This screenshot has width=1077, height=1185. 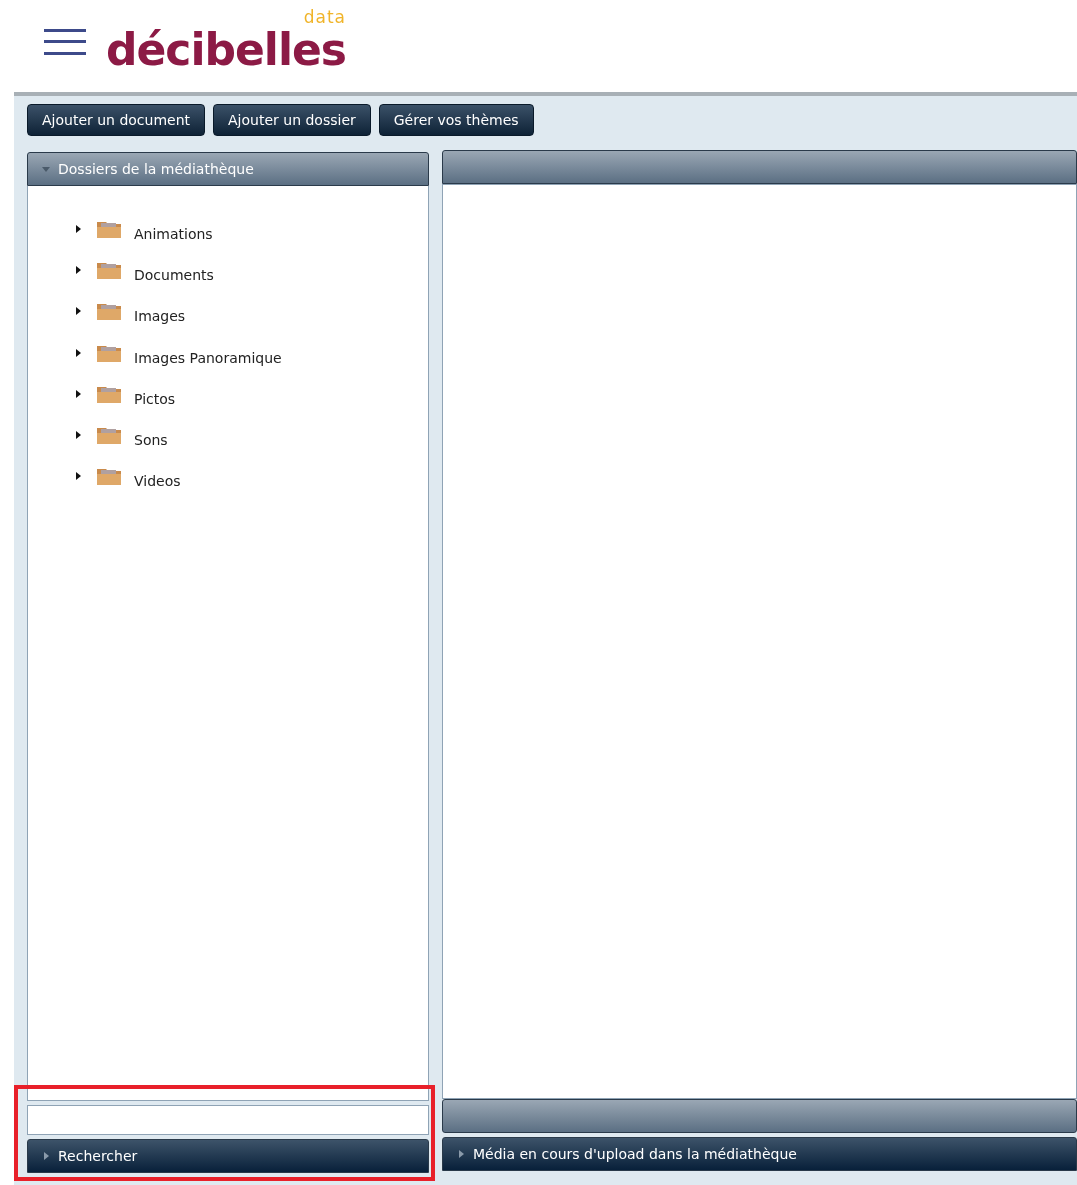 I want to click on panel-header: Média en cours d'upload dans la médiathèque, so click(x=759, y=1154).